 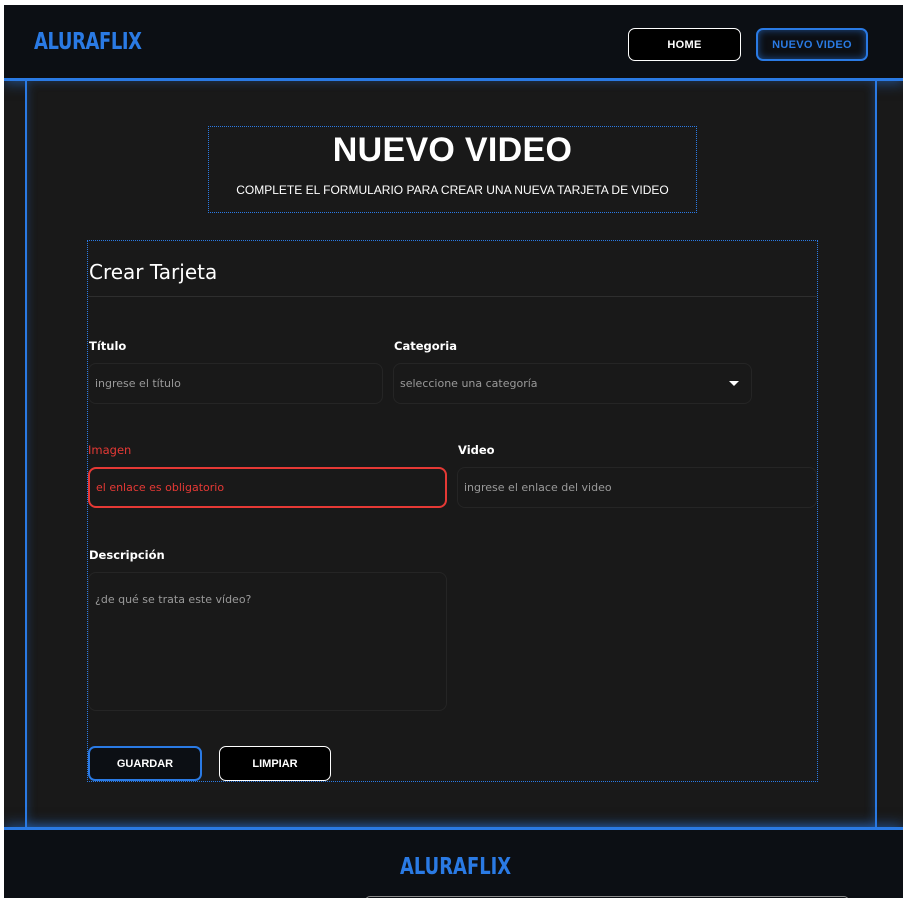 I want to click on form-divider, so click(x=452, y=296).